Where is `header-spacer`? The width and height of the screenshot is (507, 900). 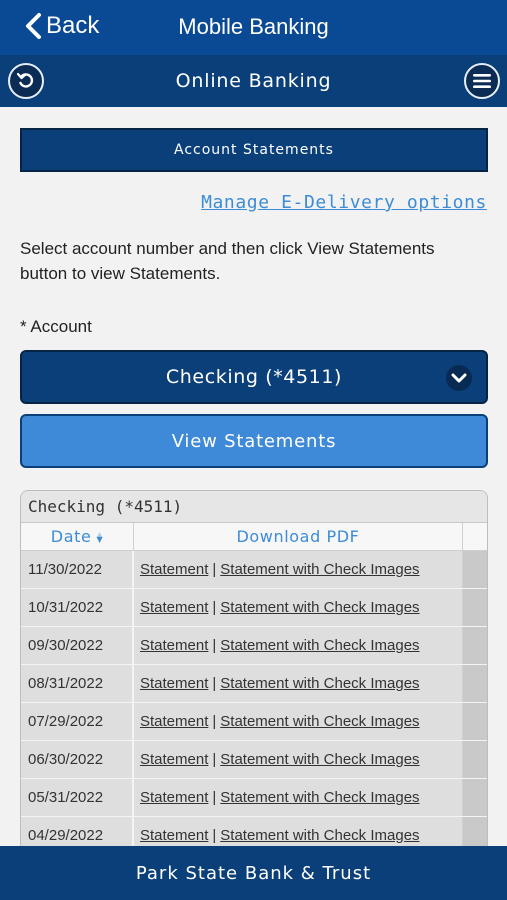 header-spacer is located at coordinates (475, 536).